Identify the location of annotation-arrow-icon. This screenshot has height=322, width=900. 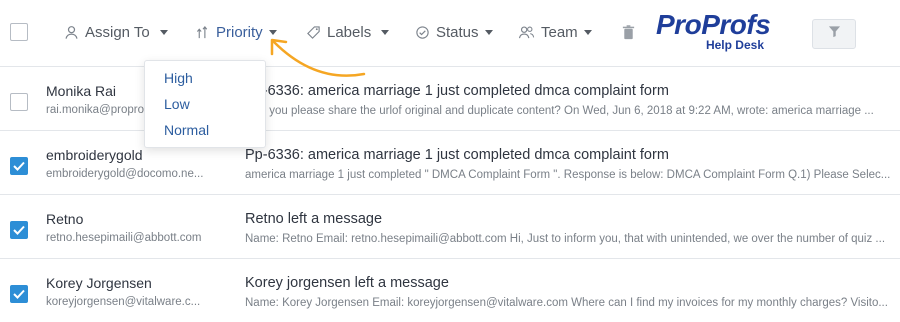
(318, 57).